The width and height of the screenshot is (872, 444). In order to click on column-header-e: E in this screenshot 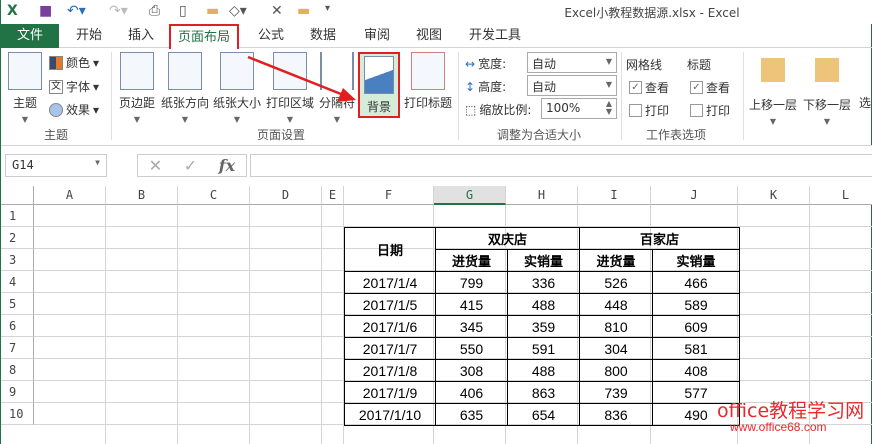, I will do `click(333, 195)`.